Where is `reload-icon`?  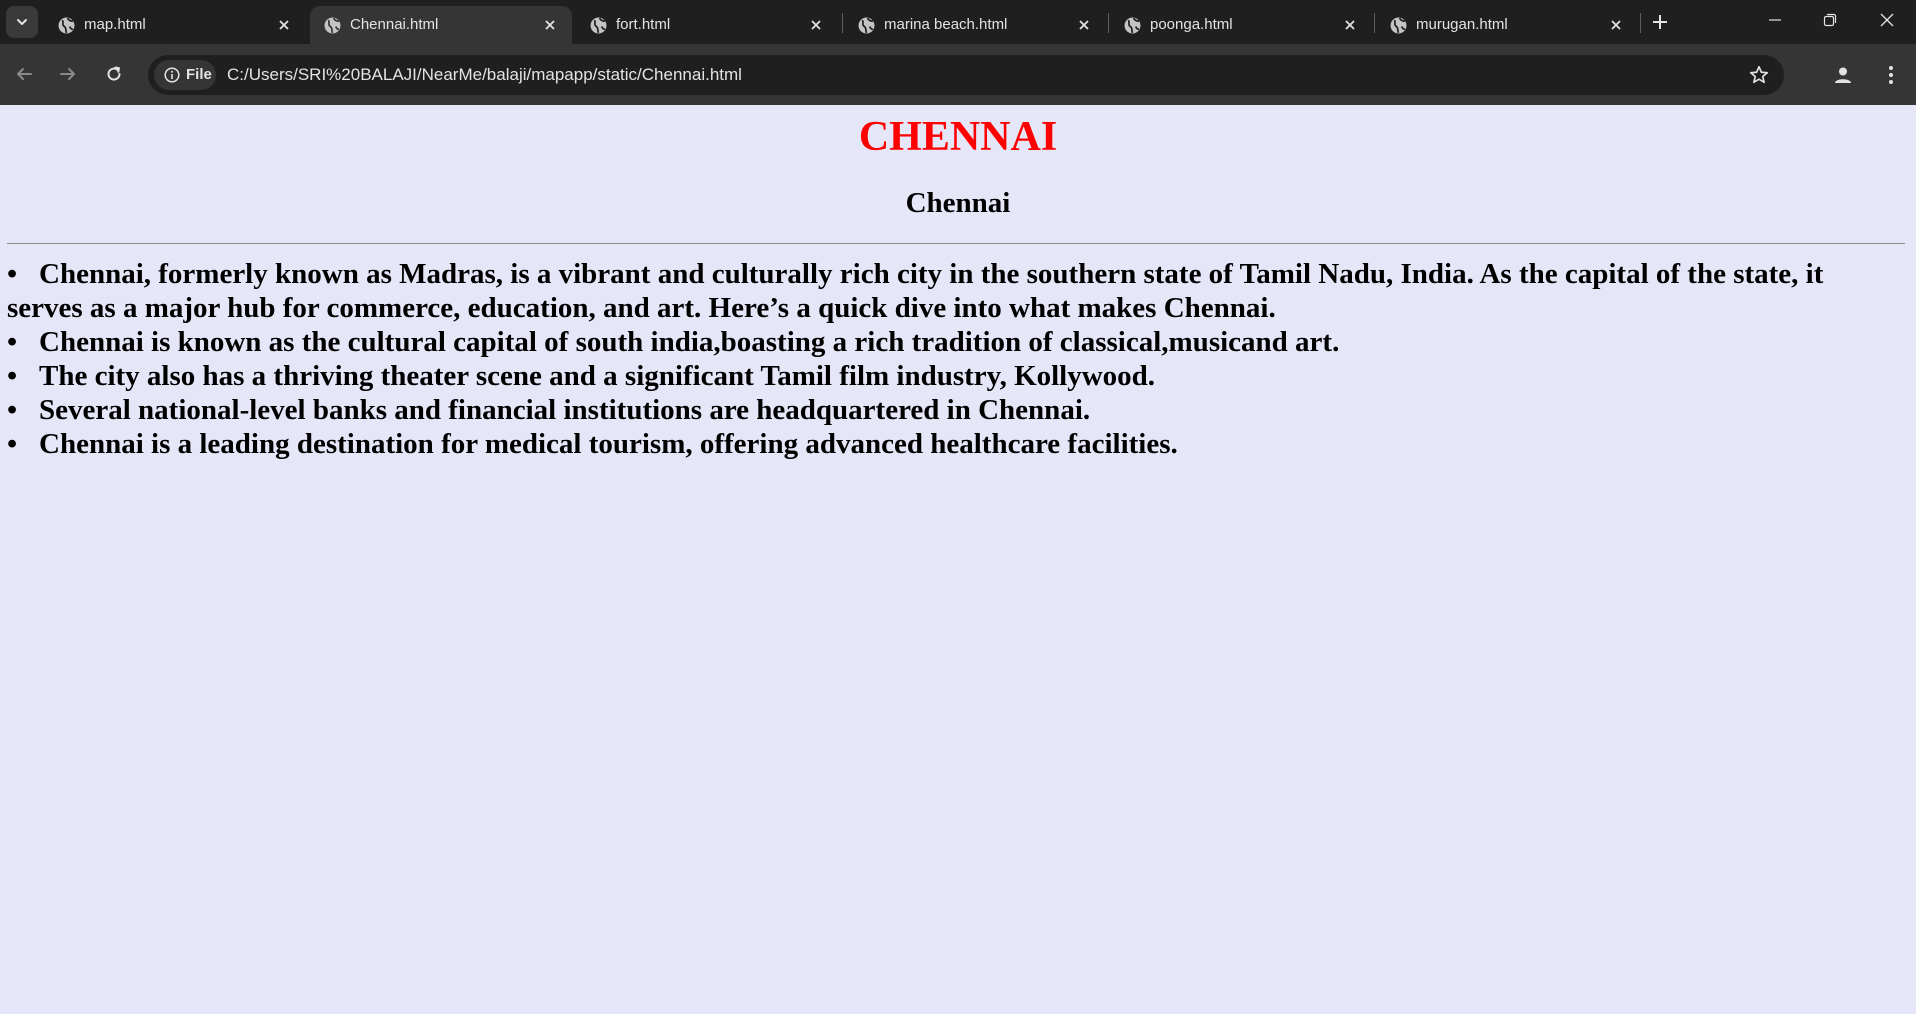
reload-icon is located at coordinates (114, 73).